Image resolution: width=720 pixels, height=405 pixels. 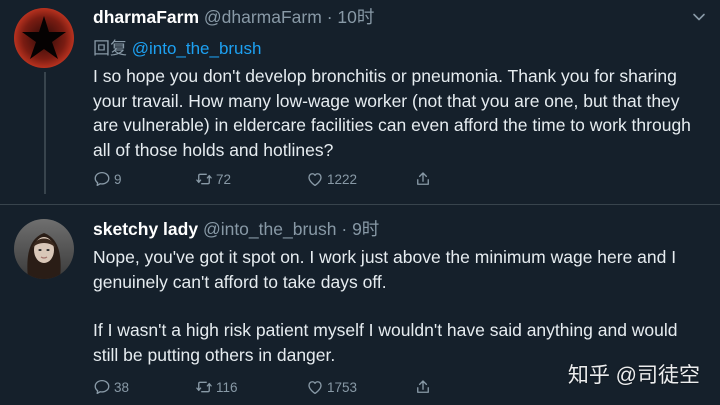 I want to click on thread-line, so click(x=45, y=133).